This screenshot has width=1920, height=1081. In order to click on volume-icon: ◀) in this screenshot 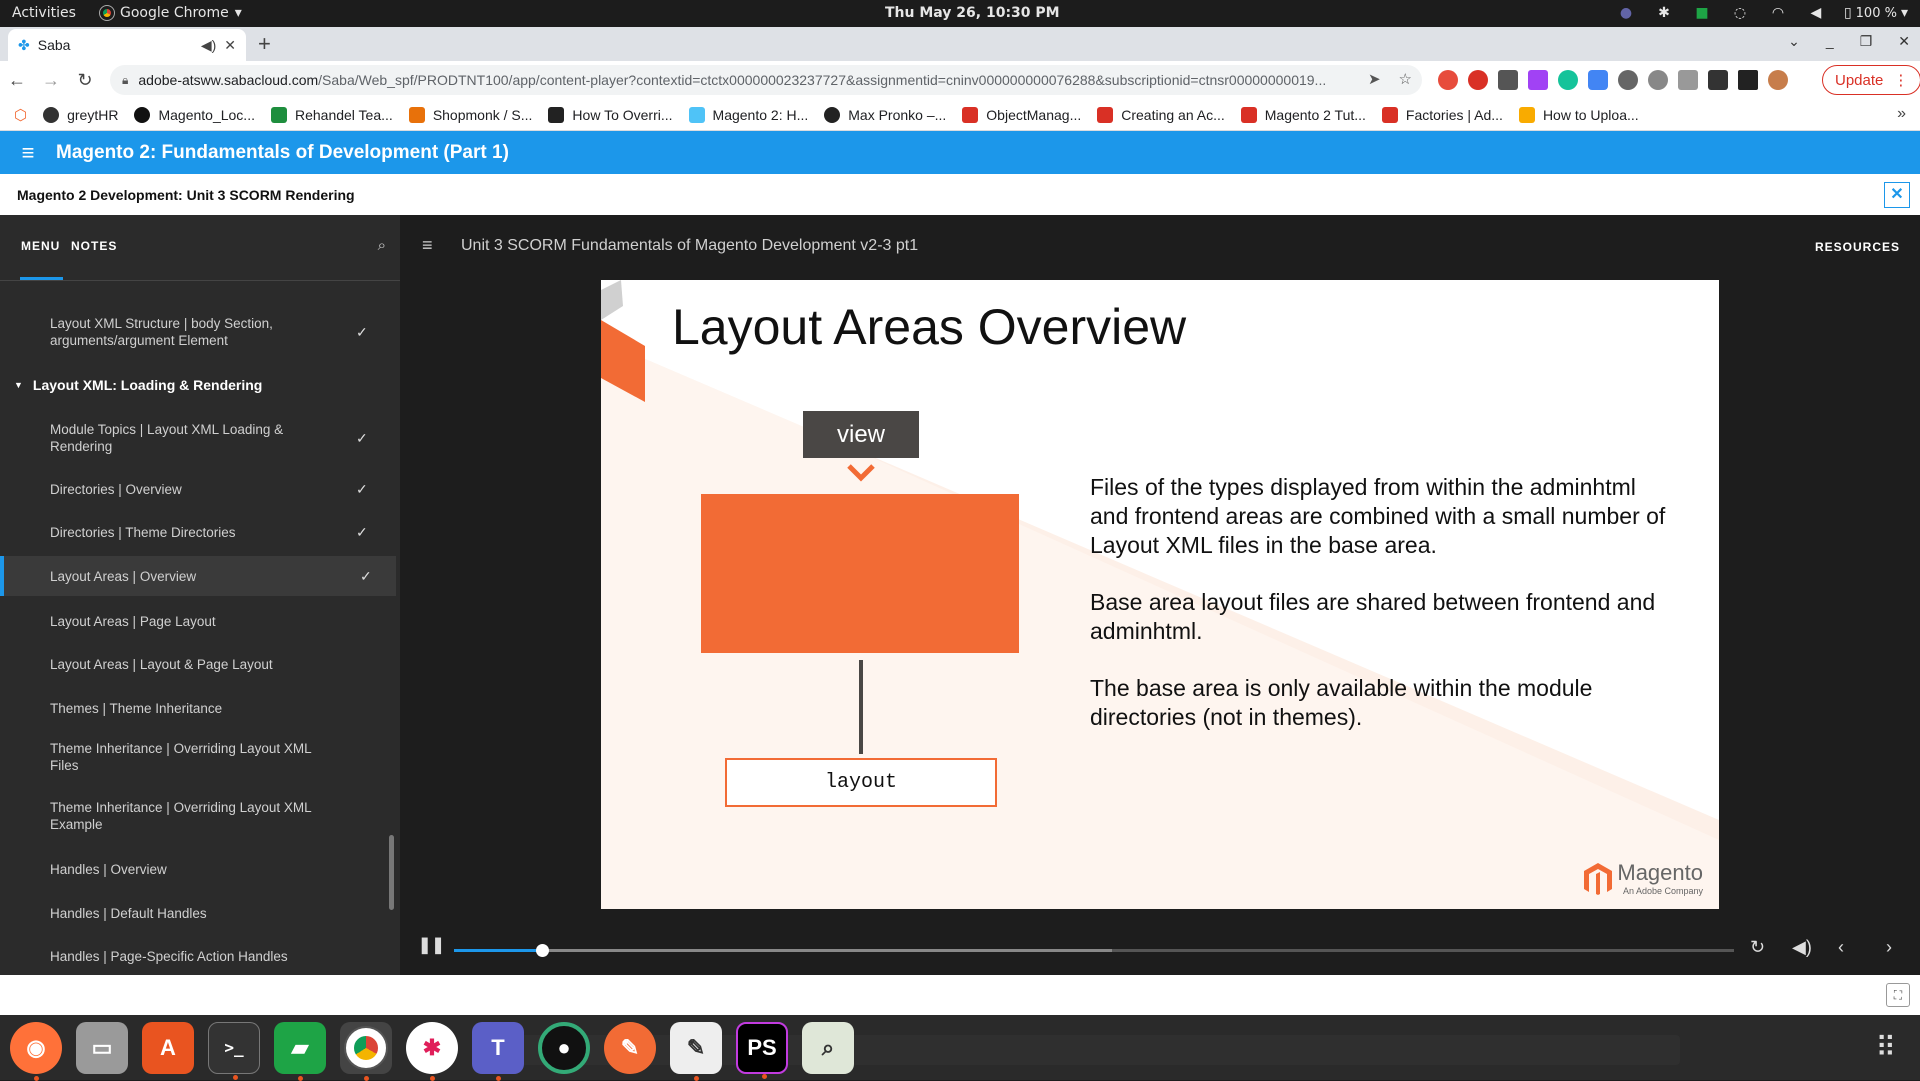, I will do `click(1802, 947)`.